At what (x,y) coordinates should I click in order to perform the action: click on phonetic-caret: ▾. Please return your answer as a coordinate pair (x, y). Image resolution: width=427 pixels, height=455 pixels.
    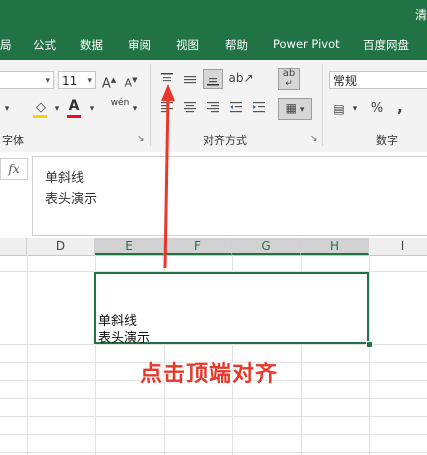
    Looking at the image, I should click on (135, 109).